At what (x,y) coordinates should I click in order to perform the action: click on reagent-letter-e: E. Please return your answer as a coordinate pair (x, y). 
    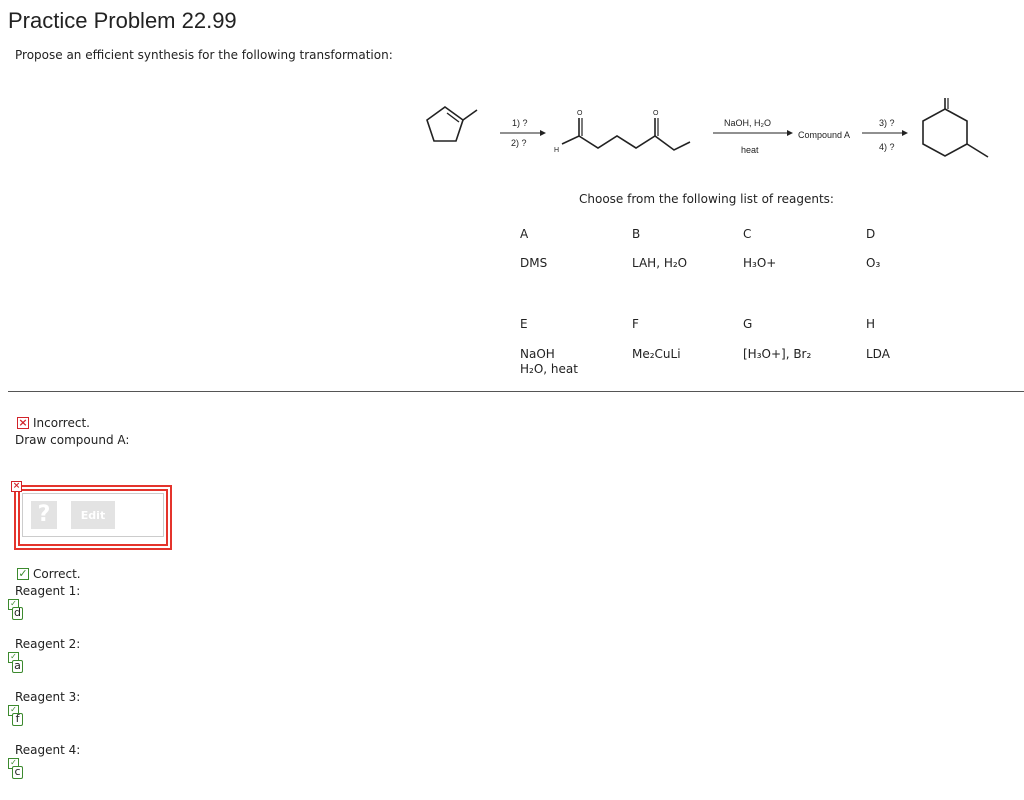
    Looking at the image, I should click on (524, 324).